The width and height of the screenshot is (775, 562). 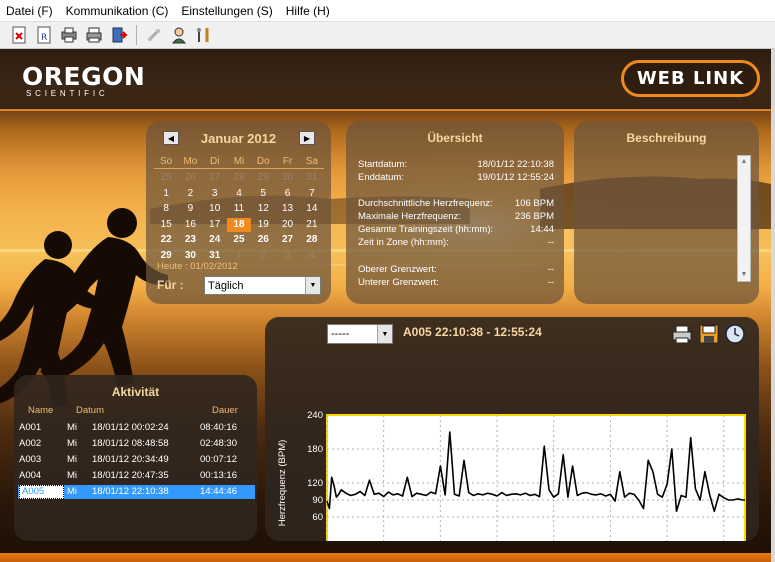 What do you see at coordinates (690, 78) in the screenshot?
I see `weblink-badge: WEB LINK` at bounding box center [690, 78].